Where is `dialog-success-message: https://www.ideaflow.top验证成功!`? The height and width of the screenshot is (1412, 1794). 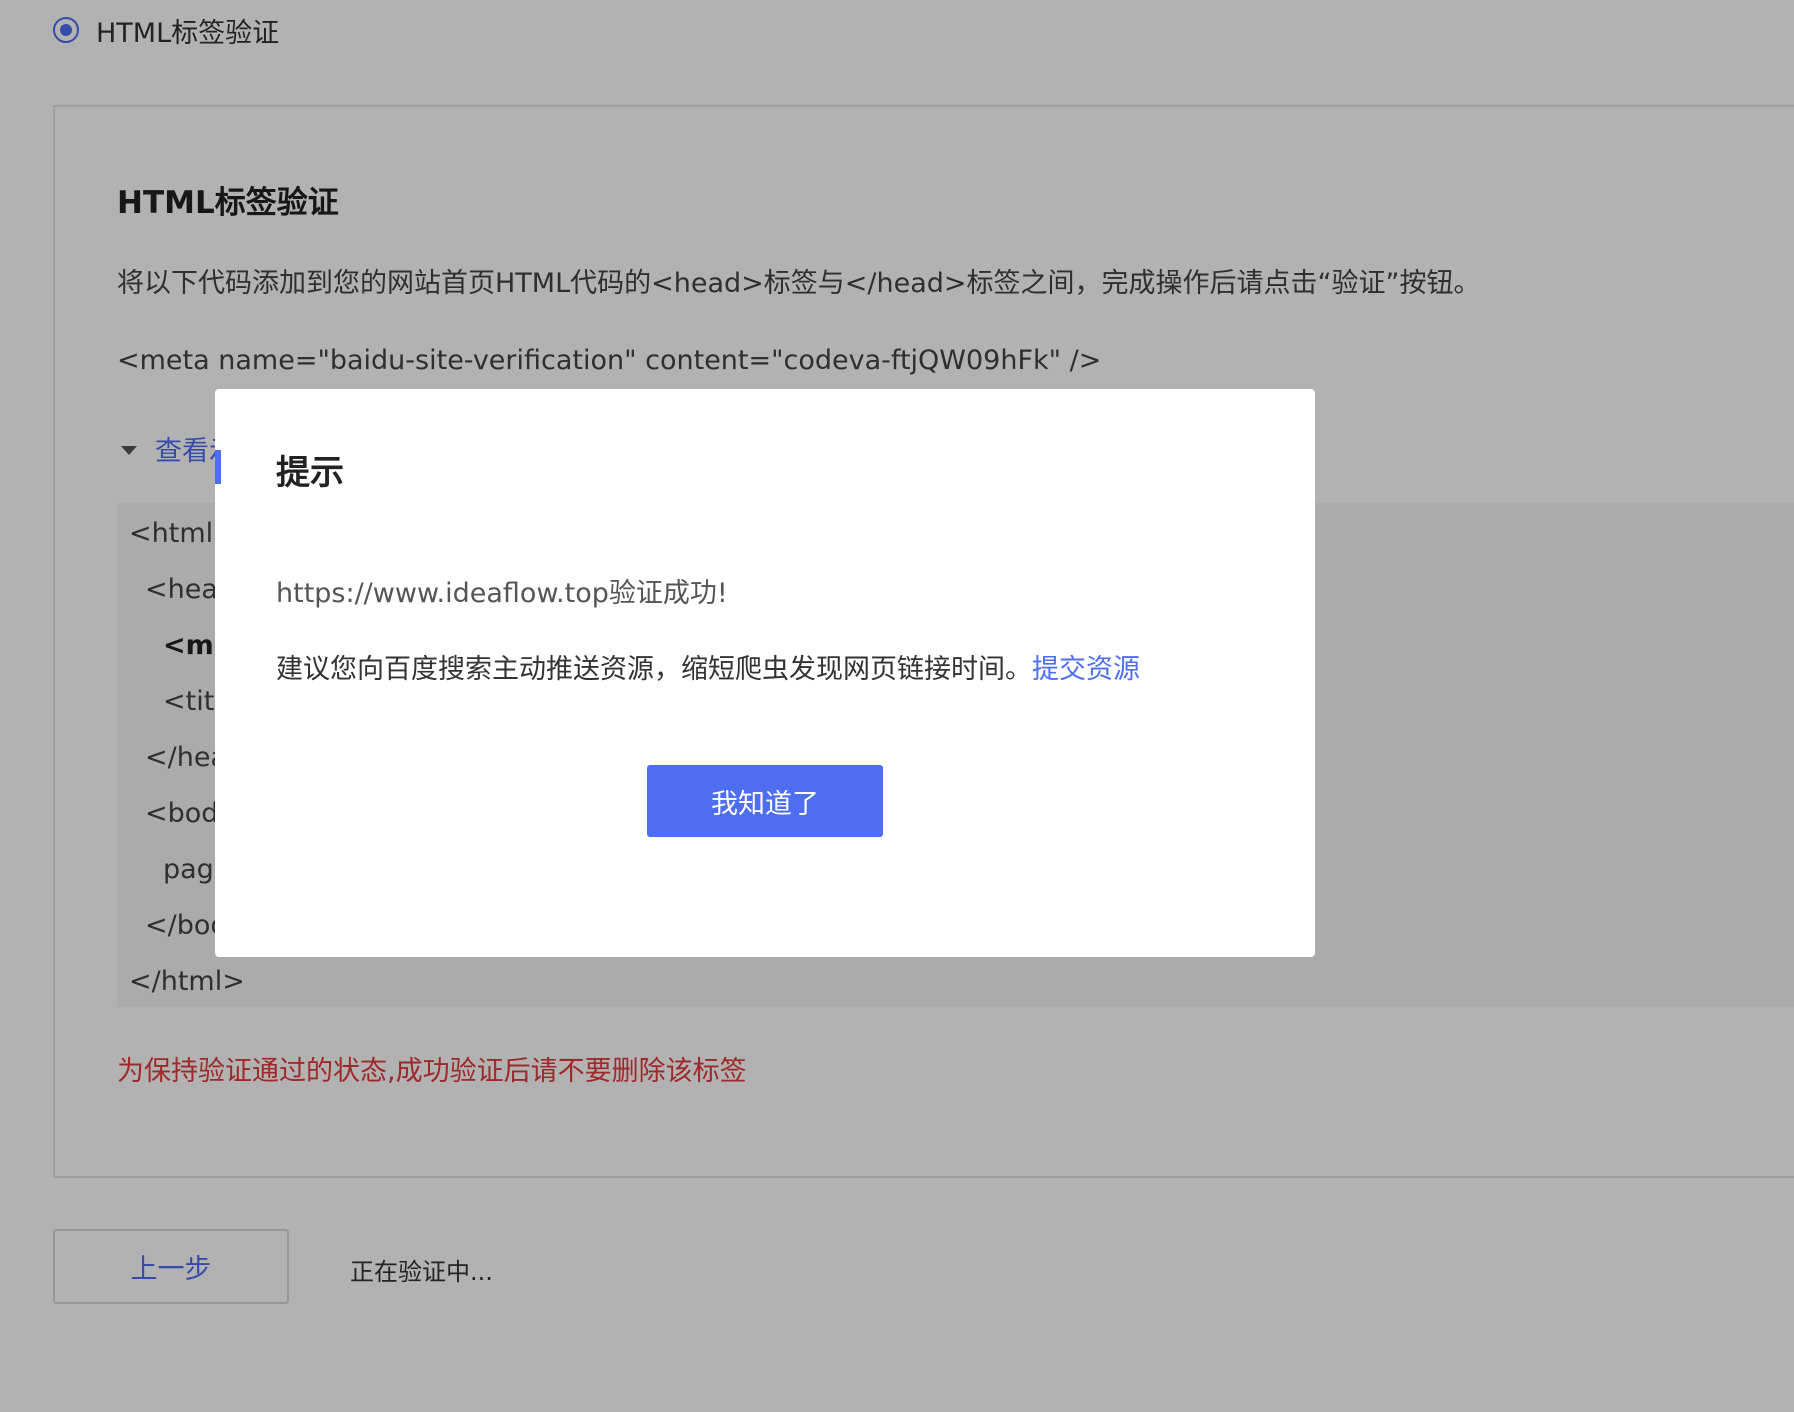 dialog-success-message: https://www.ideaflow.top验证成功! is located at coordinates (502, 593).